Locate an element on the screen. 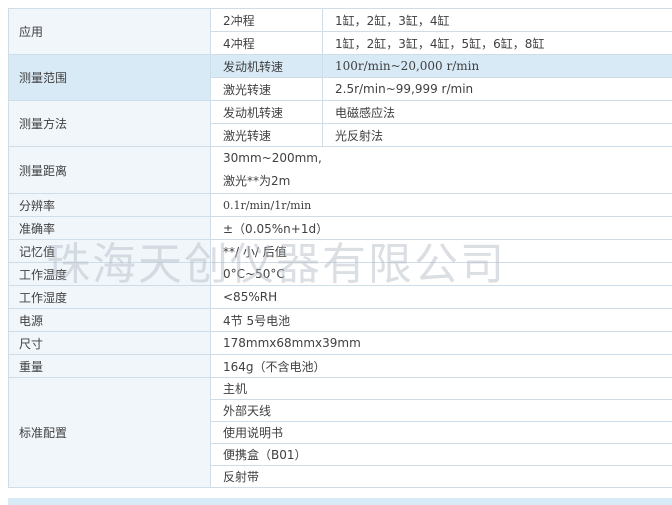  table-row: 分辨率 0.1r/min/1r/min is located at coordinates (340, 205).